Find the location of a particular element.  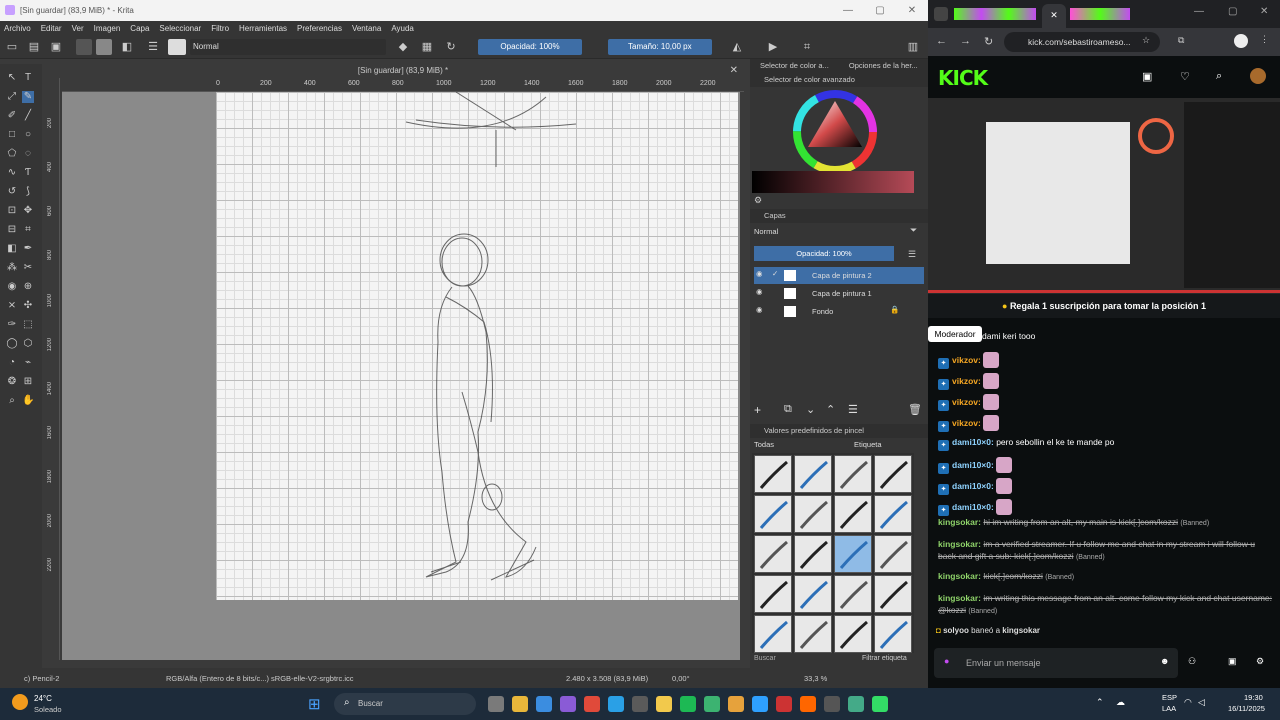

alpha-lock-icon: ▦ is located at coordinates (427, 47).